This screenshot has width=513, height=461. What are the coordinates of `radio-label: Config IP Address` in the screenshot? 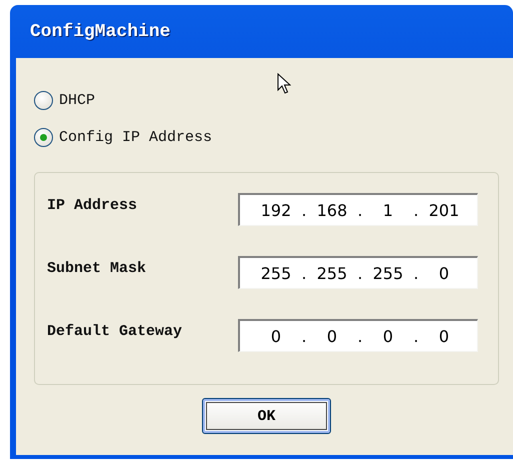 It's located at (135, 137).